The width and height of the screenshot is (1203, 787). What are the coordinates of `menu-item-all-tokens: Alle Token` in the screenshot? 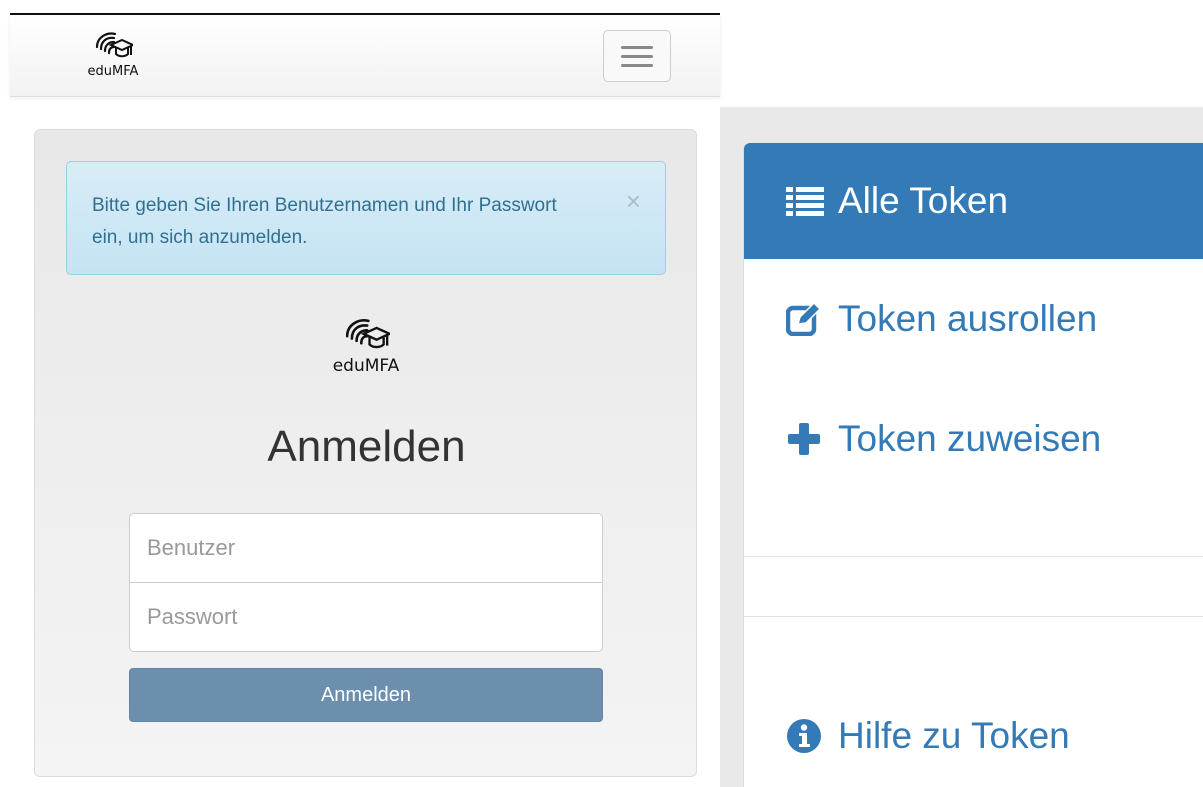 It's located at (973, 201).